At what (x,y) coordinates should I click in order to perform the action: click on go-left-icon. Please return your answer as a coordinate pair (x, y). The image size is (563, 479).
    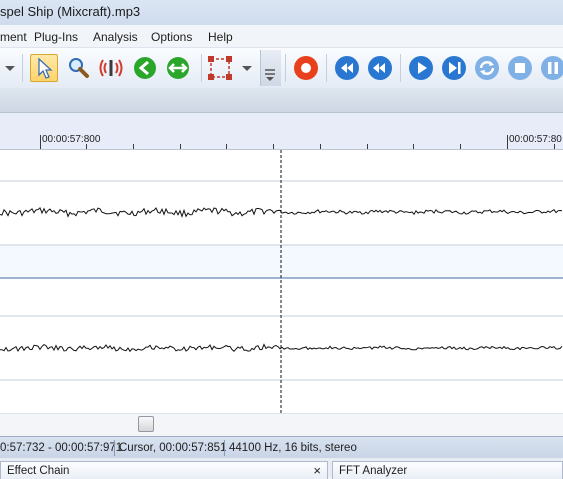
    Looking at the image, I should click on (145, 68).